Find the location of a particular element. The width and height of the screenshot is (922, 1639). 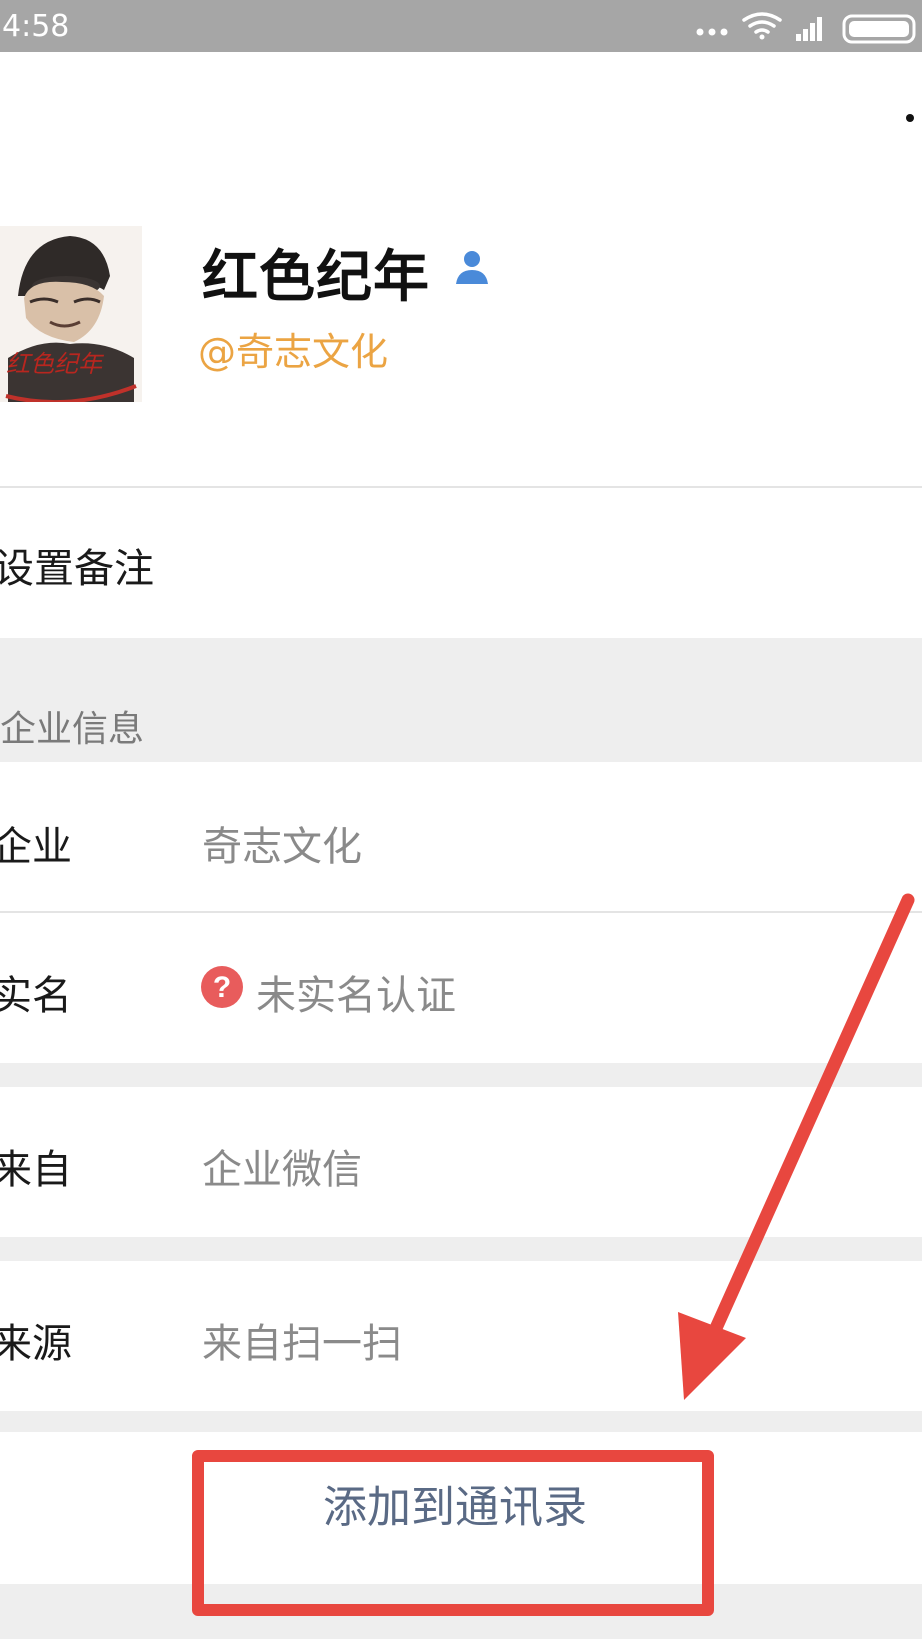

set-remark-label: 设置备注 is located at coordinates (77, 569).